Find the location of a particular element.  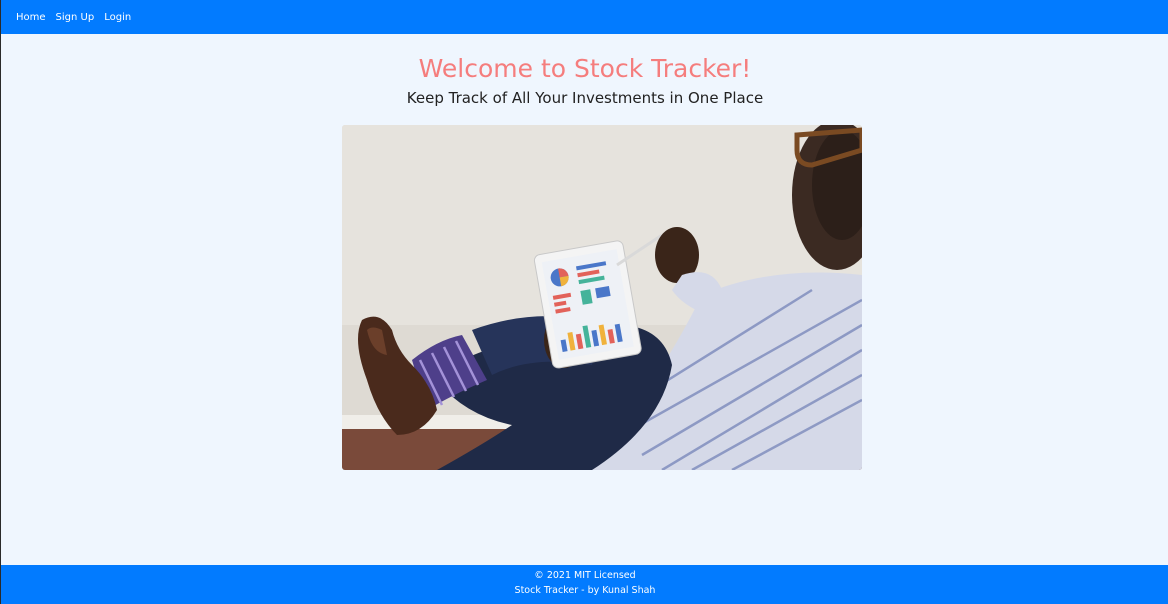

footer-credit: Stock Tracker - by Kunal Shah is located at coordinates (585, 590).